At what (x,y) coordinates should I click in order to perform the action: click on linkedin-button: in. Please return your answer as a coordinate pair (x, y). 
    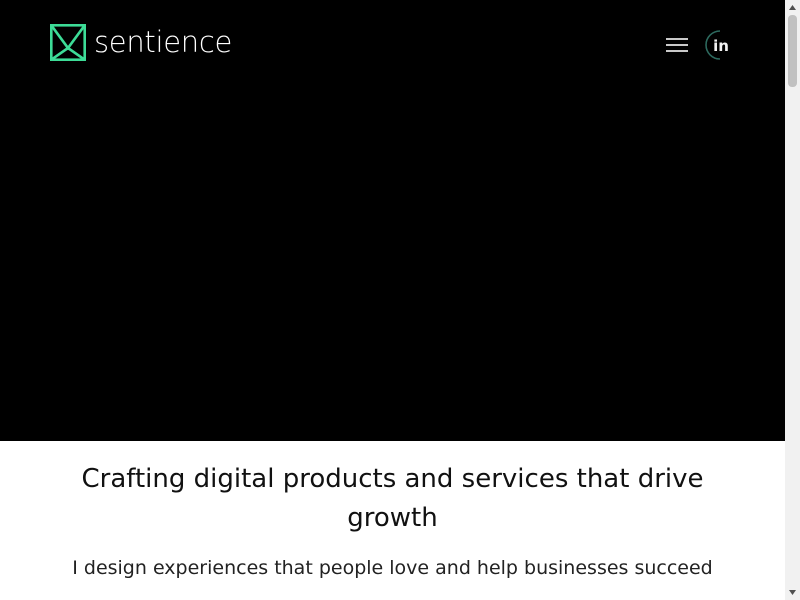
    Looking at the image, I should click on (720, 45).